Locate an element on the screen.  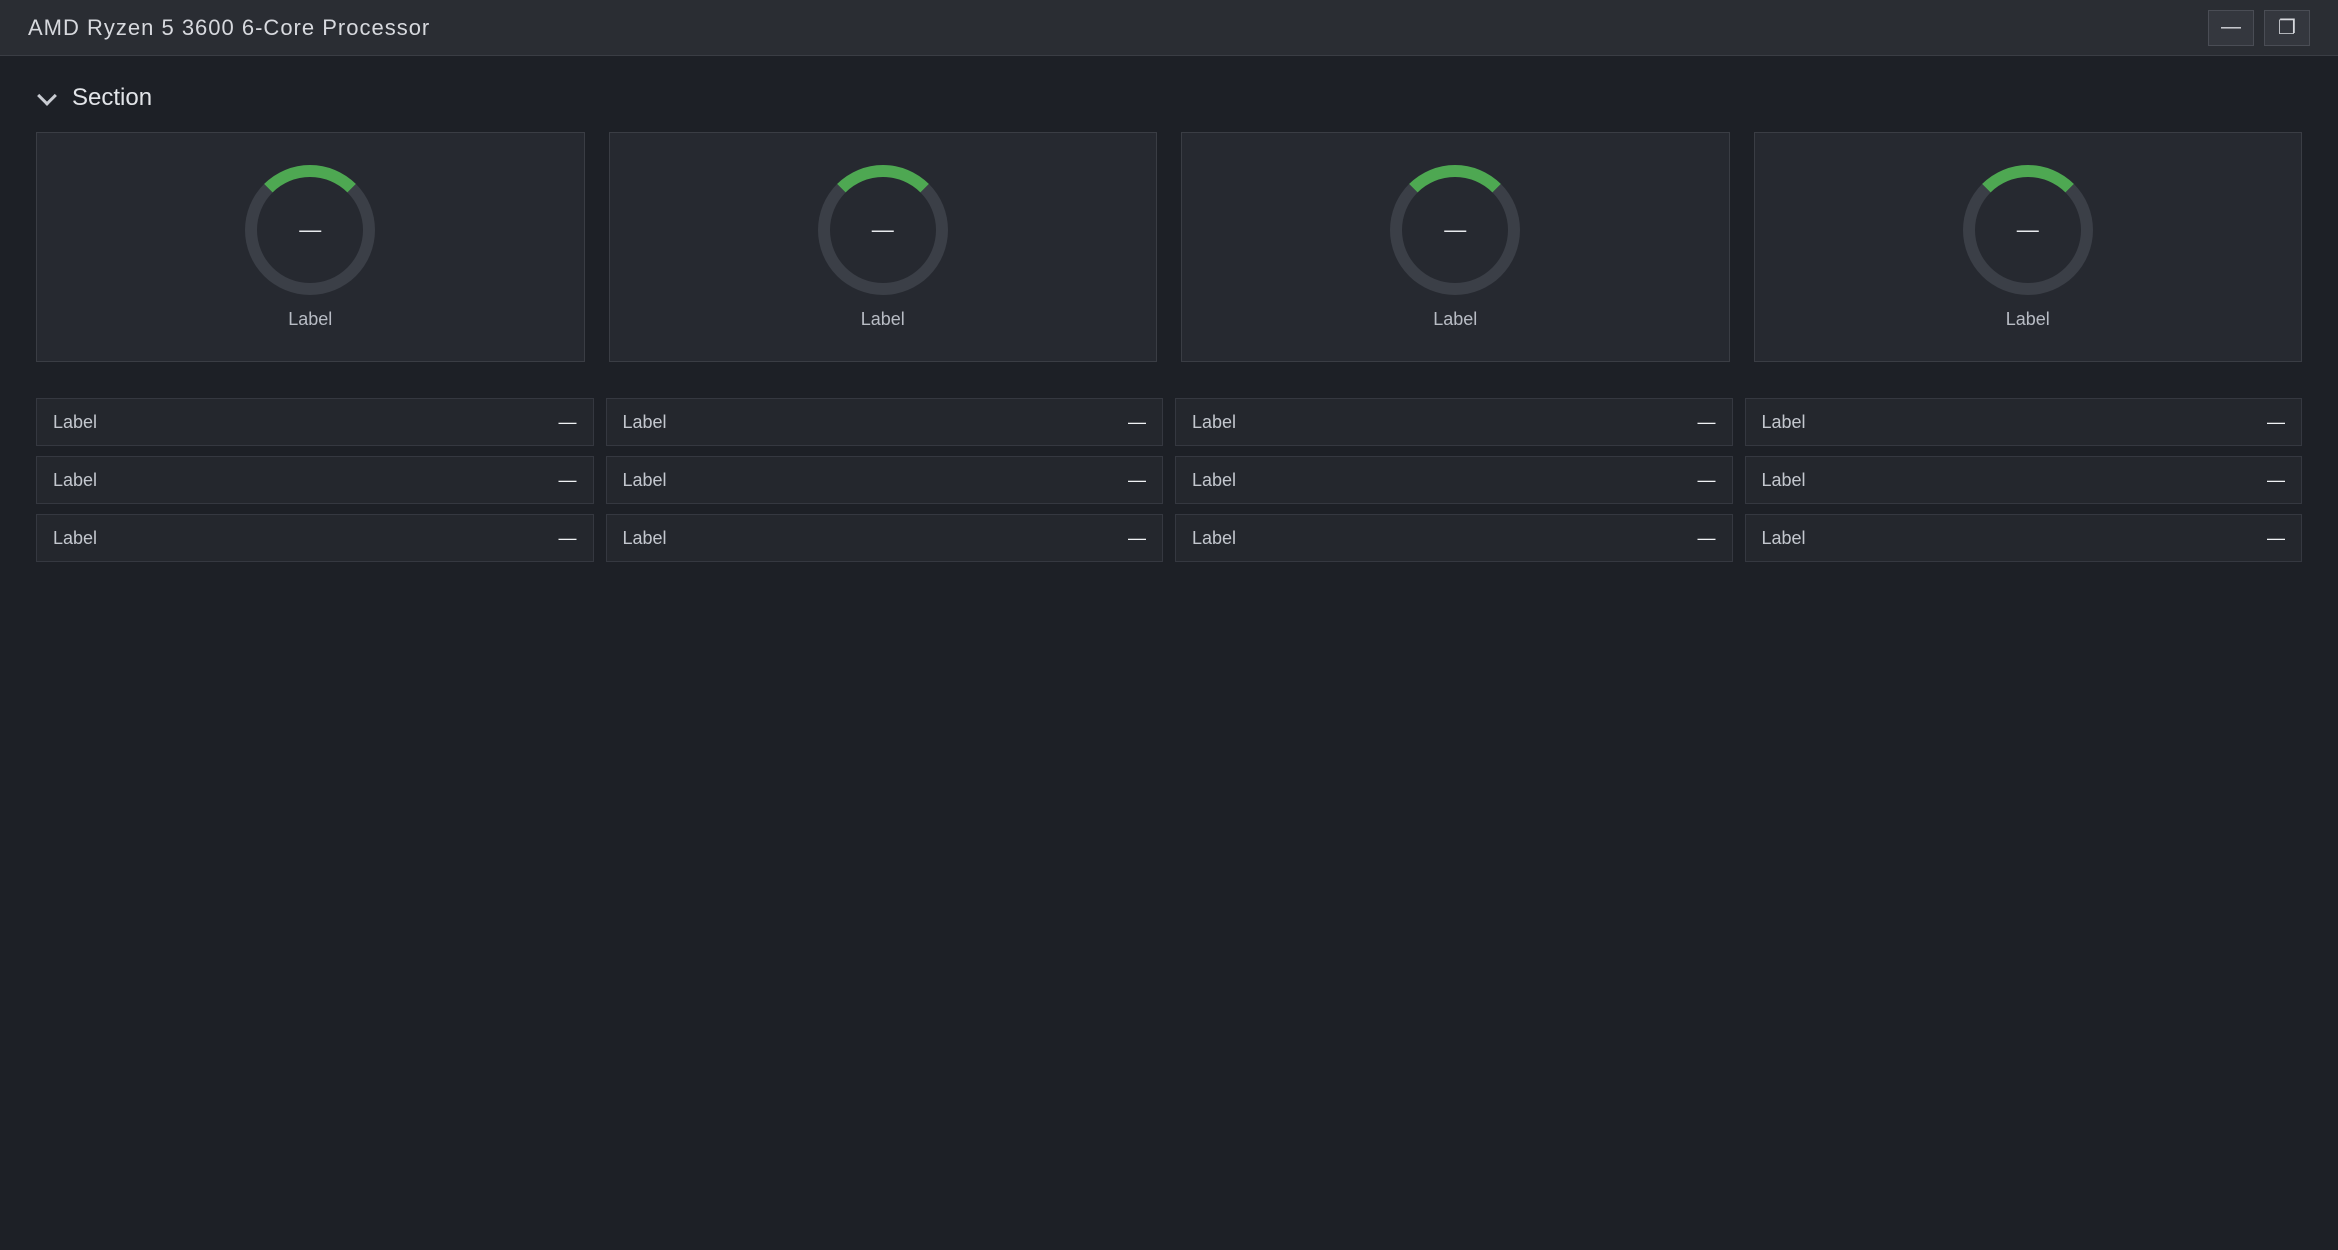
restore-button: ❐ is located at coordinates (2287, 27).